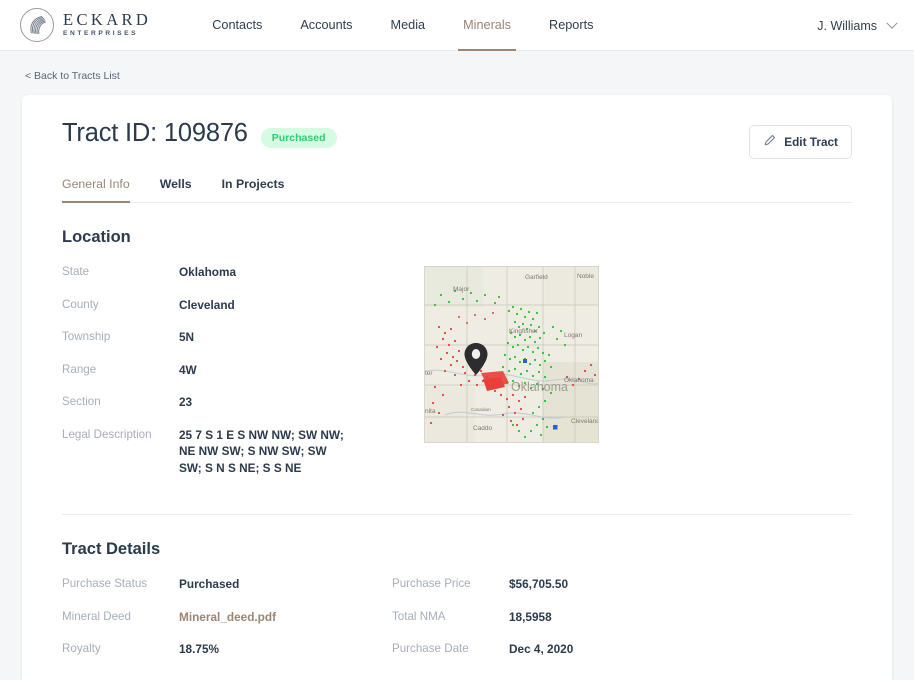 This screenshot has height=680, width=914. Describe the element at coordinates (209, 584) in the screenshot. I see `field-value: Purchased` at that location.